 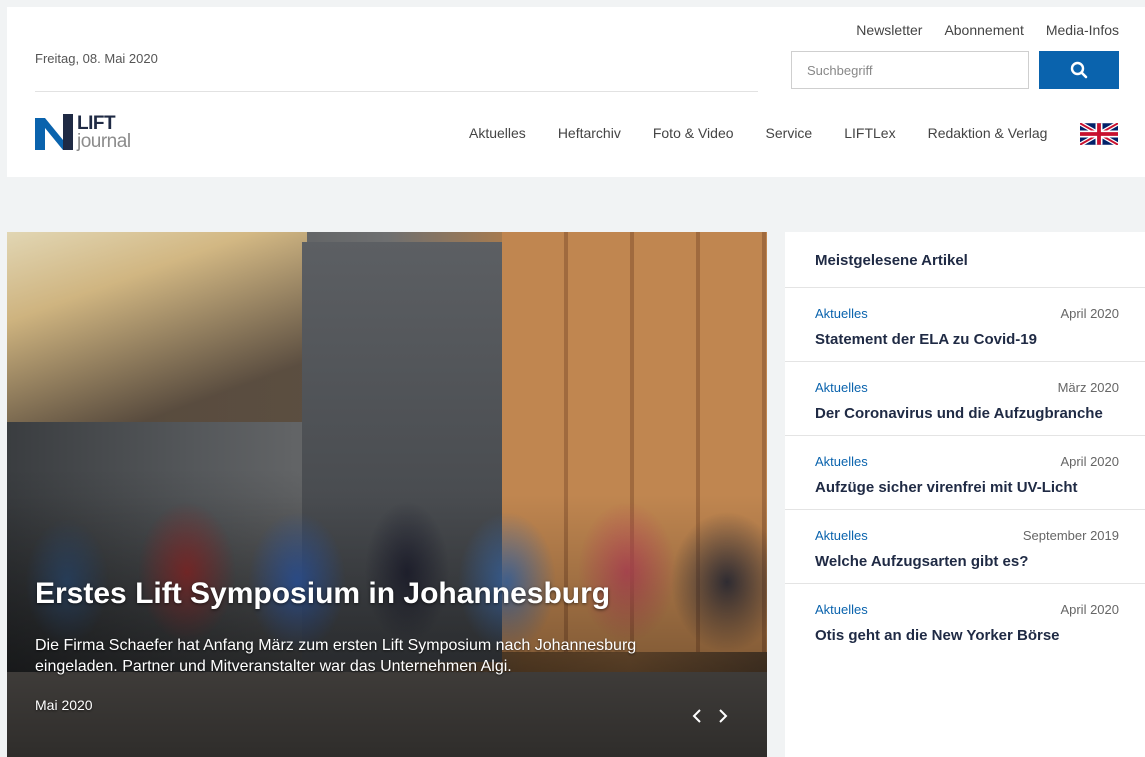 What do you see at coordinates (959, 413) in the screenshot?
I see `article-title: Der Coronavirus und die Aufzugbranche` at bounding box center [959, 413].